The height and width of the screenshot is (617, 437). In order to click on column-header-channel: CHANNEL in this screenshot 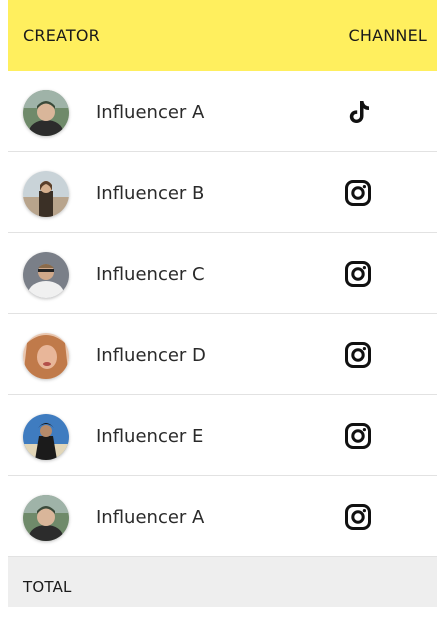, I will do `click(387, 35)`.